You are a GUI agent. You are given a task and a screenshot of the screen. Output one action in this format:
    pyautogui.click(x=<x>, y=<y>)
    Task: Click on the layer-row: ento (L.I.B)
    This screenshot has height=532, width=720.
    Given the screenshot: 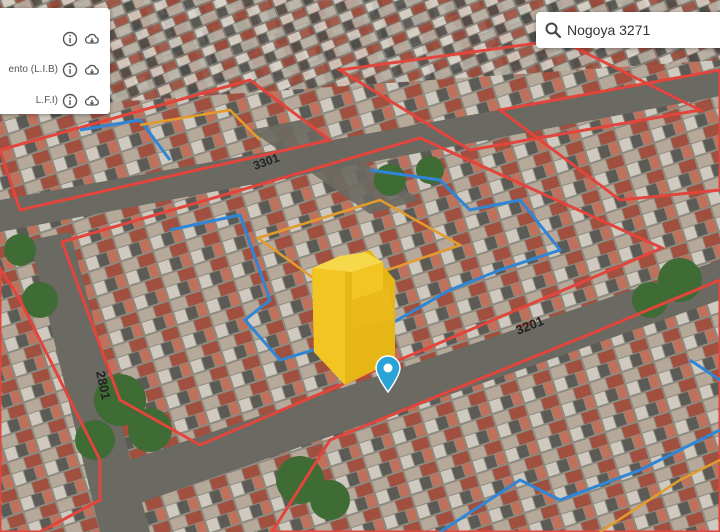 What is the action you would take?
    pyautogui.click(x=55, y=70)
    